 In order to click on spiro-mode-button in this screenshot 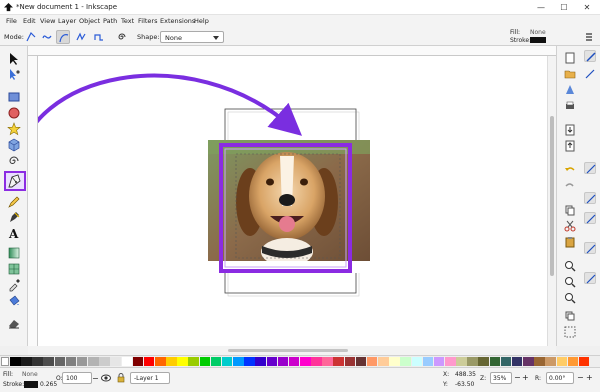, I will do `click(47, 37)`.